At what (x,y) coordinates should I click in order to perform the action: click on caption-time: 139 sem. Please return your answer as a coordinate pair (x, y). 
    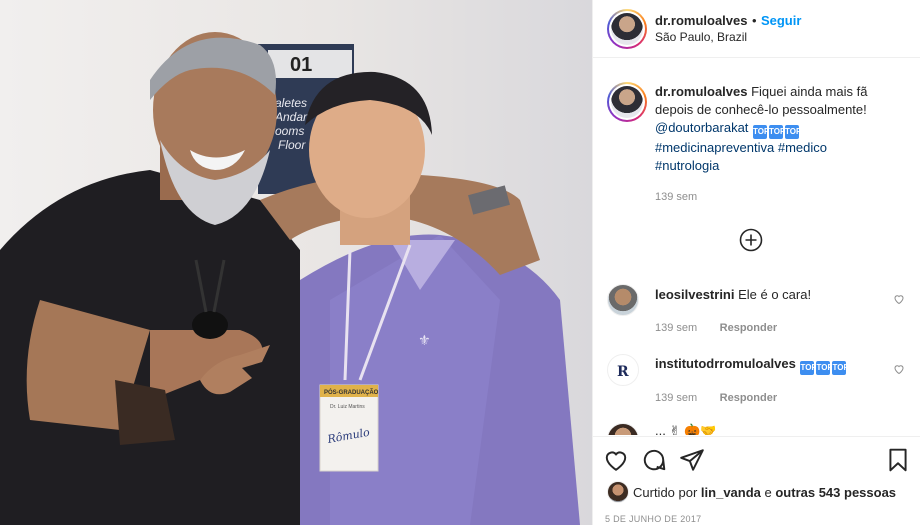
    Looking at the image, I should click on (676, 197).